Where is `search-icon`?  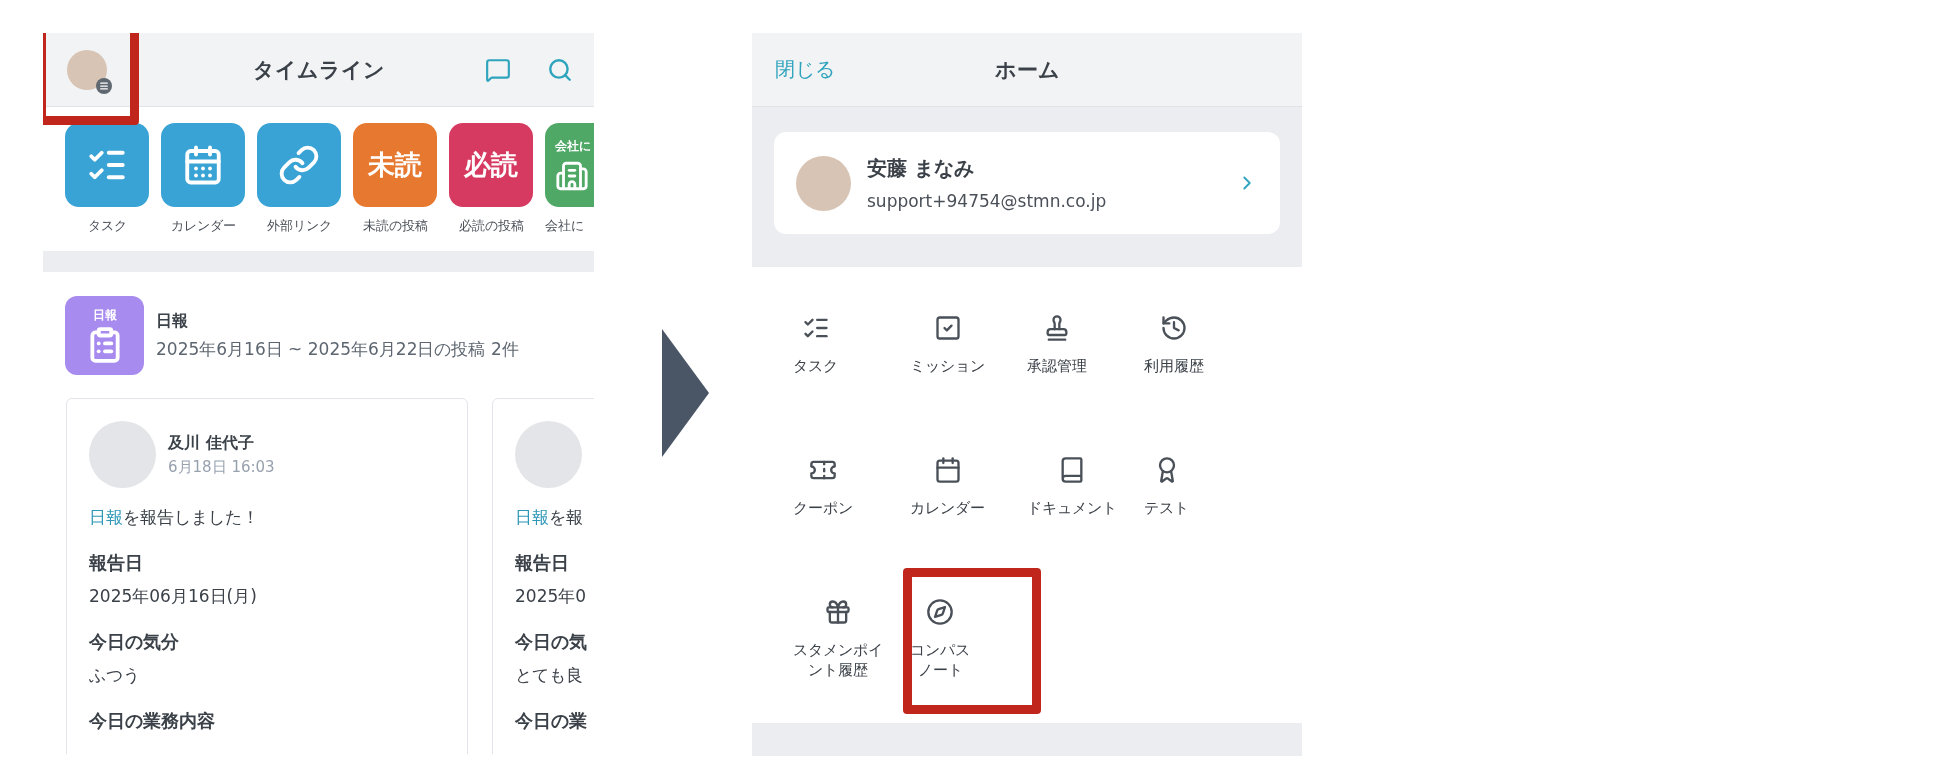
search-icon is located at coordinates (560, 70).